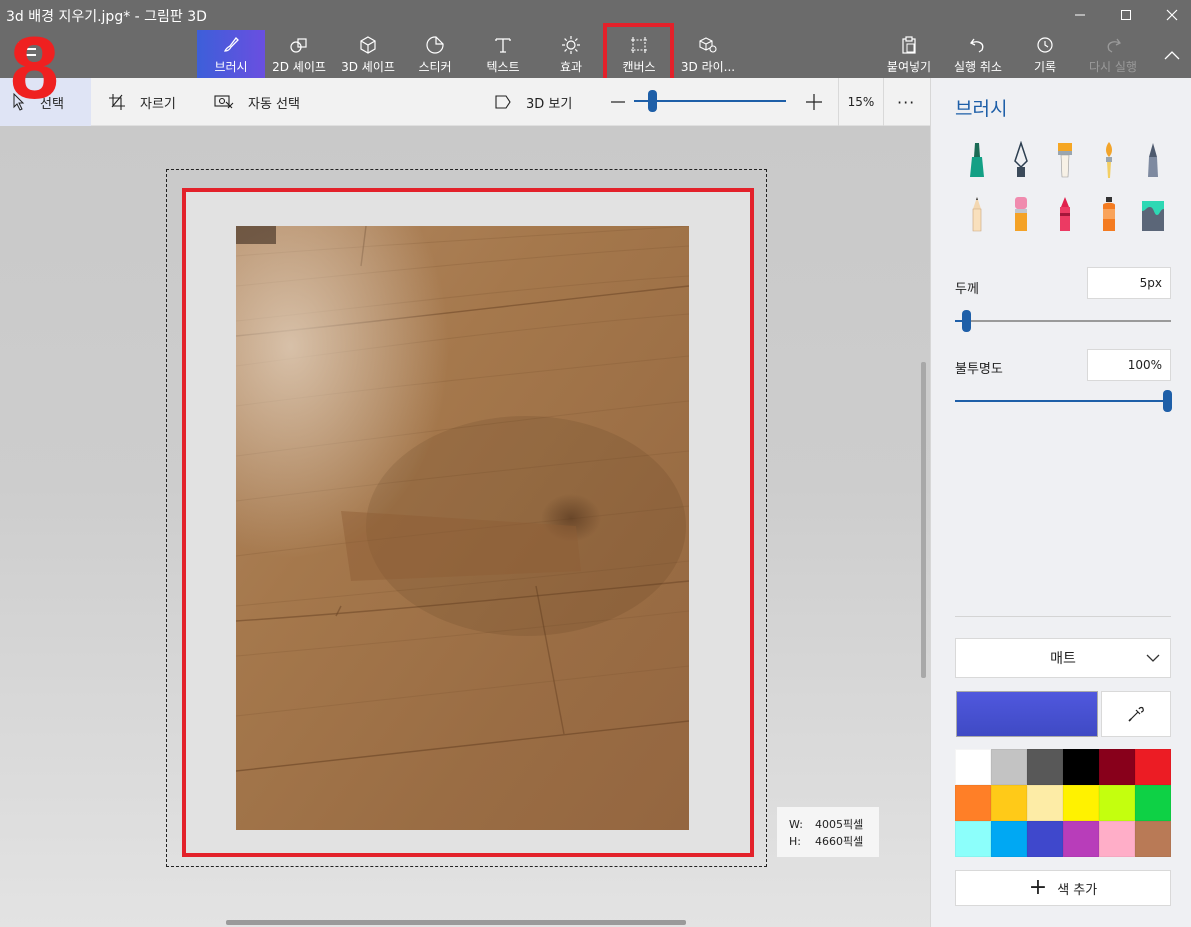 Image resolution: width=1191 pixels, height=927 pixels. Describe the element at coordinates (1063, 616) in the screenshot. I see `panel-divider` at that location.